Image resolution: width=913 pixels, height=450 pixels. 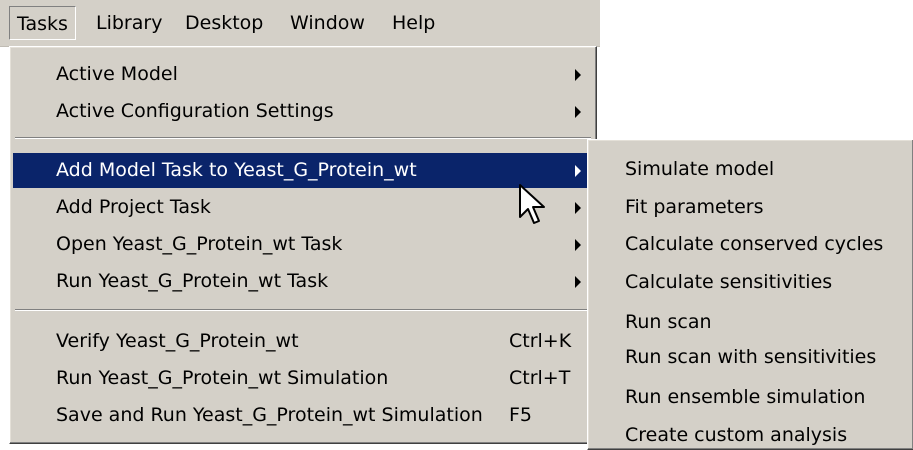 What do you see at coordinates (224, 23) in the screenshot?
I see `menu-desktop: Desktop` at bounding box center [224, 23].